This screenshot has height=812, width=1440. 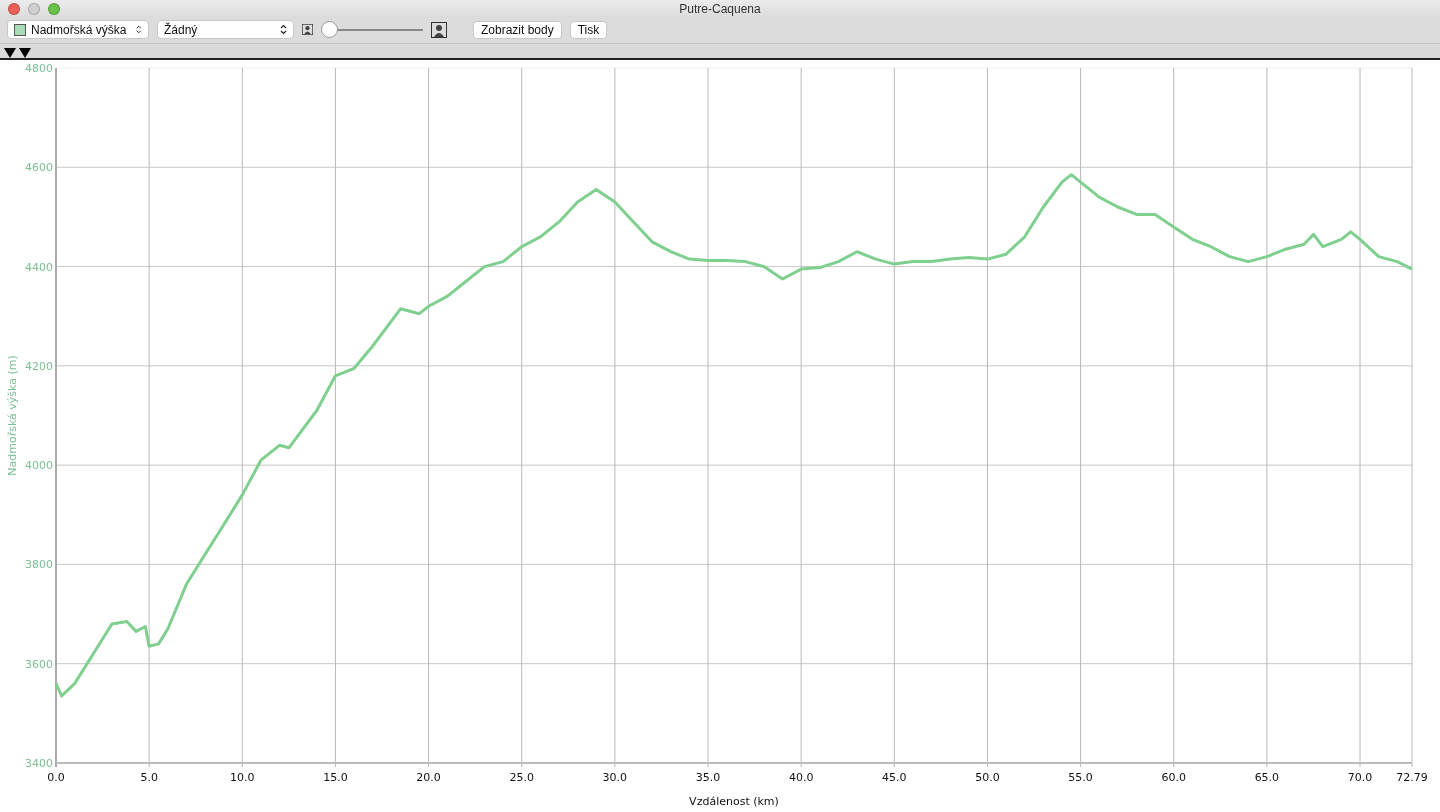 What do you see at coordinates (894, 777) in the screenshot?
I see `x-tick-label: 45.0` at bounding box center [894, 777].